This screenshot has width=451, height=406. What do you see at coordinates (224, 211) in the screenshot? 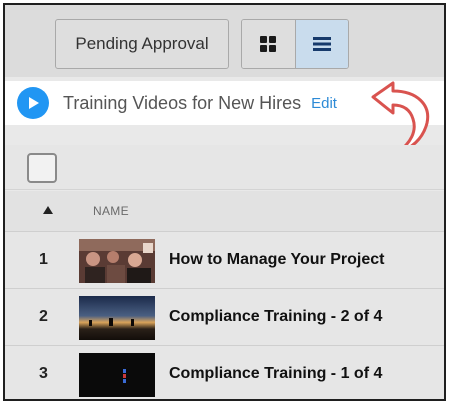
I see `table-header: NAME` at bounding box center [224, 211].